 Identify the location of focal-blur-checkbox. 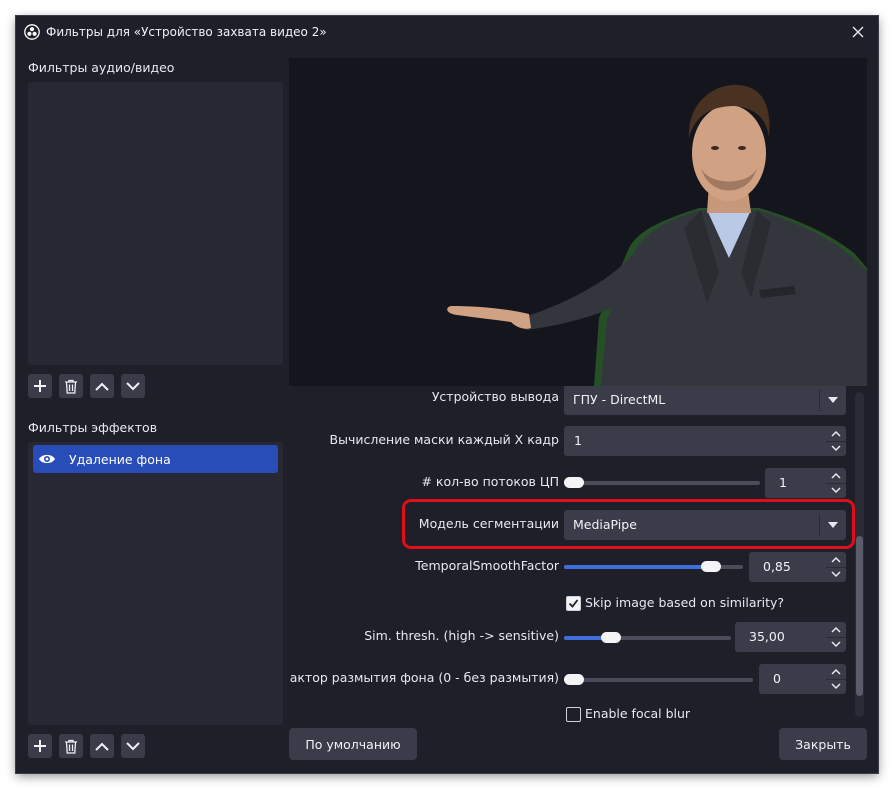
(573, 714).